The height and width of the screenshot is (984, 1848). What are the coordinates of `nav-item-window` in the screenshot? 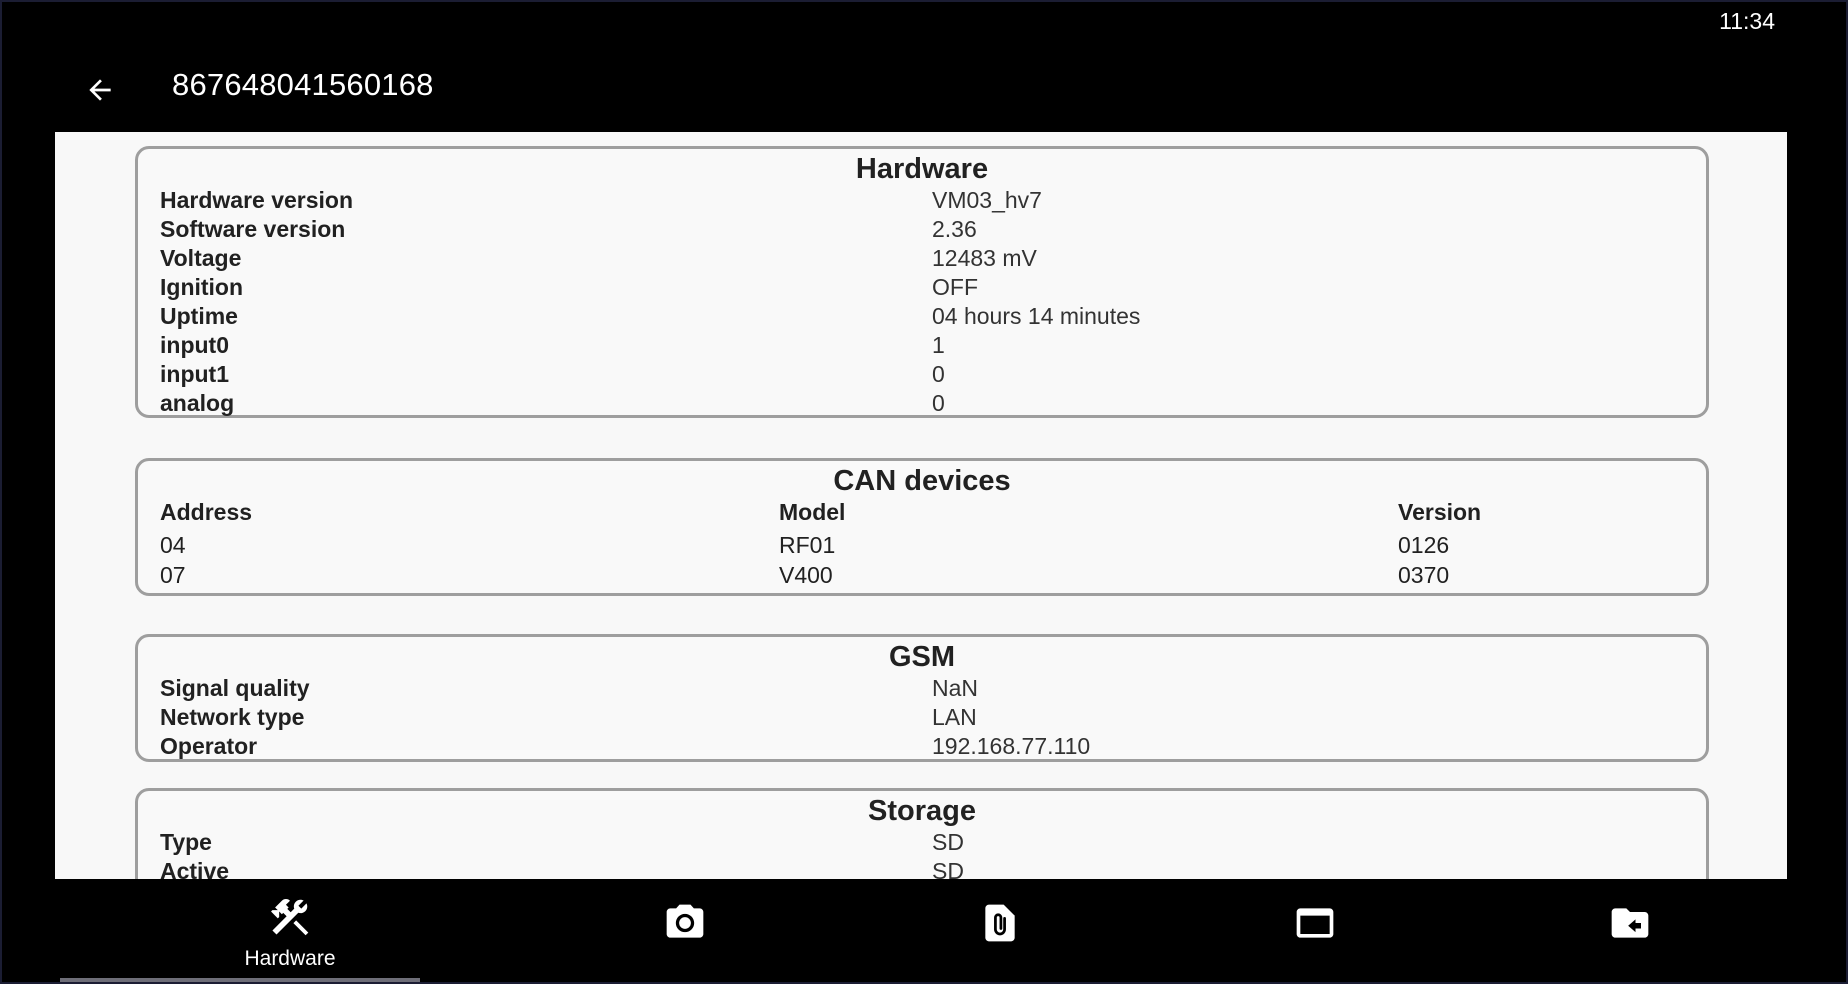 It's located at (1315, 929).